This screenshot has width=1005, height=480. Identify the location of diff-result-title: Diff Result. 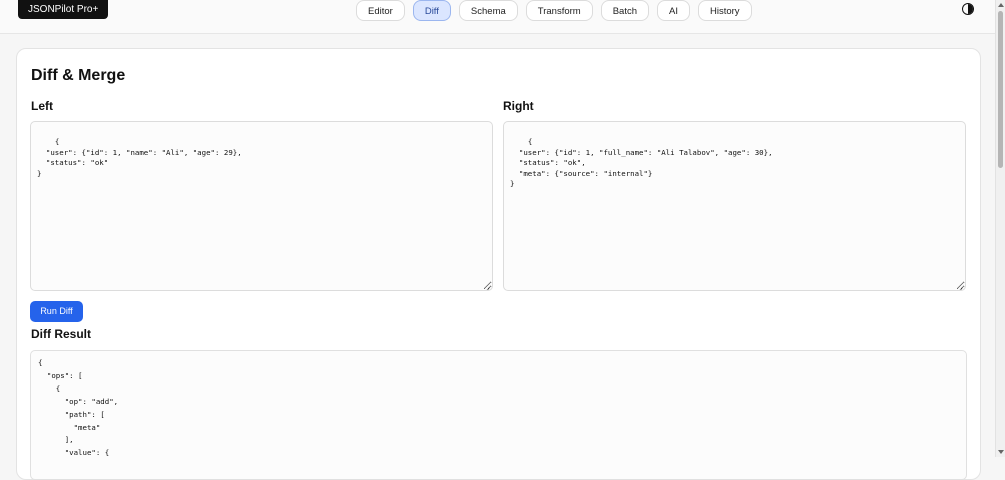
(61, 334).